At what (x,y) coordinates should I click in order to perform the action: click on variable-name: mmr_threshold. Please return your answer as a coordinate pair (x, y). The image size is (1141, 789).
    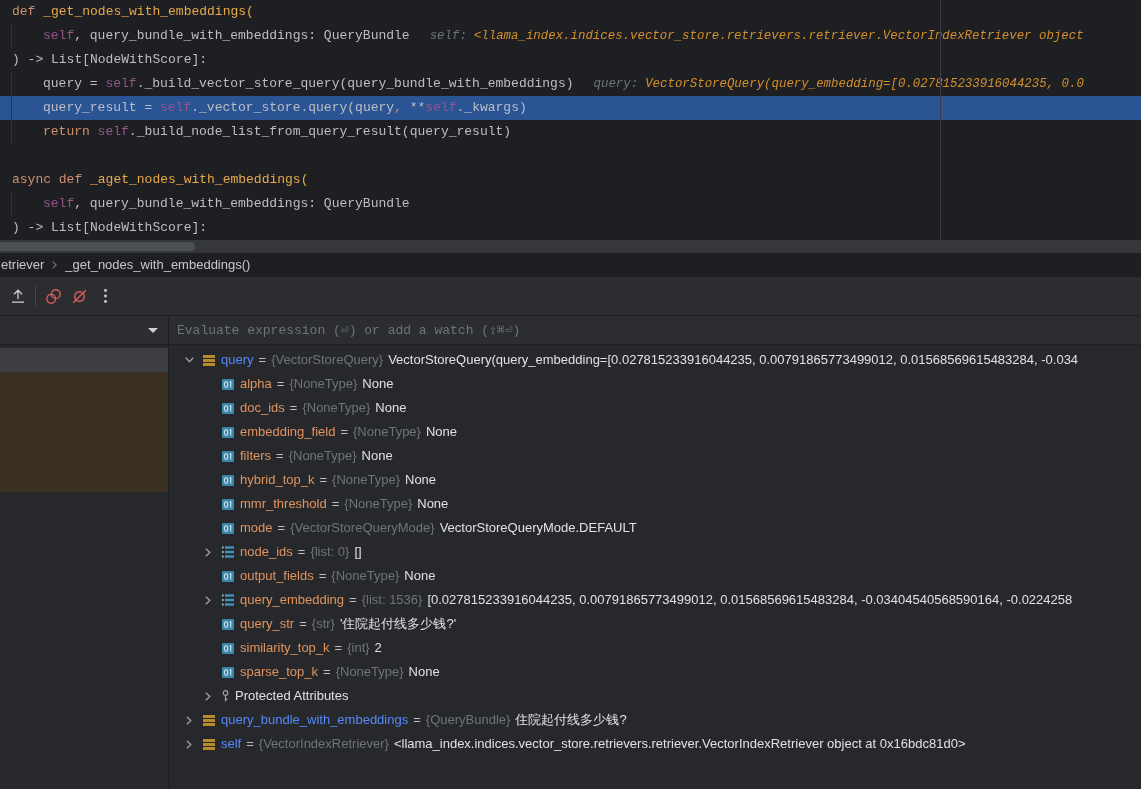
    Looking at the image, I should click on (283, 504).